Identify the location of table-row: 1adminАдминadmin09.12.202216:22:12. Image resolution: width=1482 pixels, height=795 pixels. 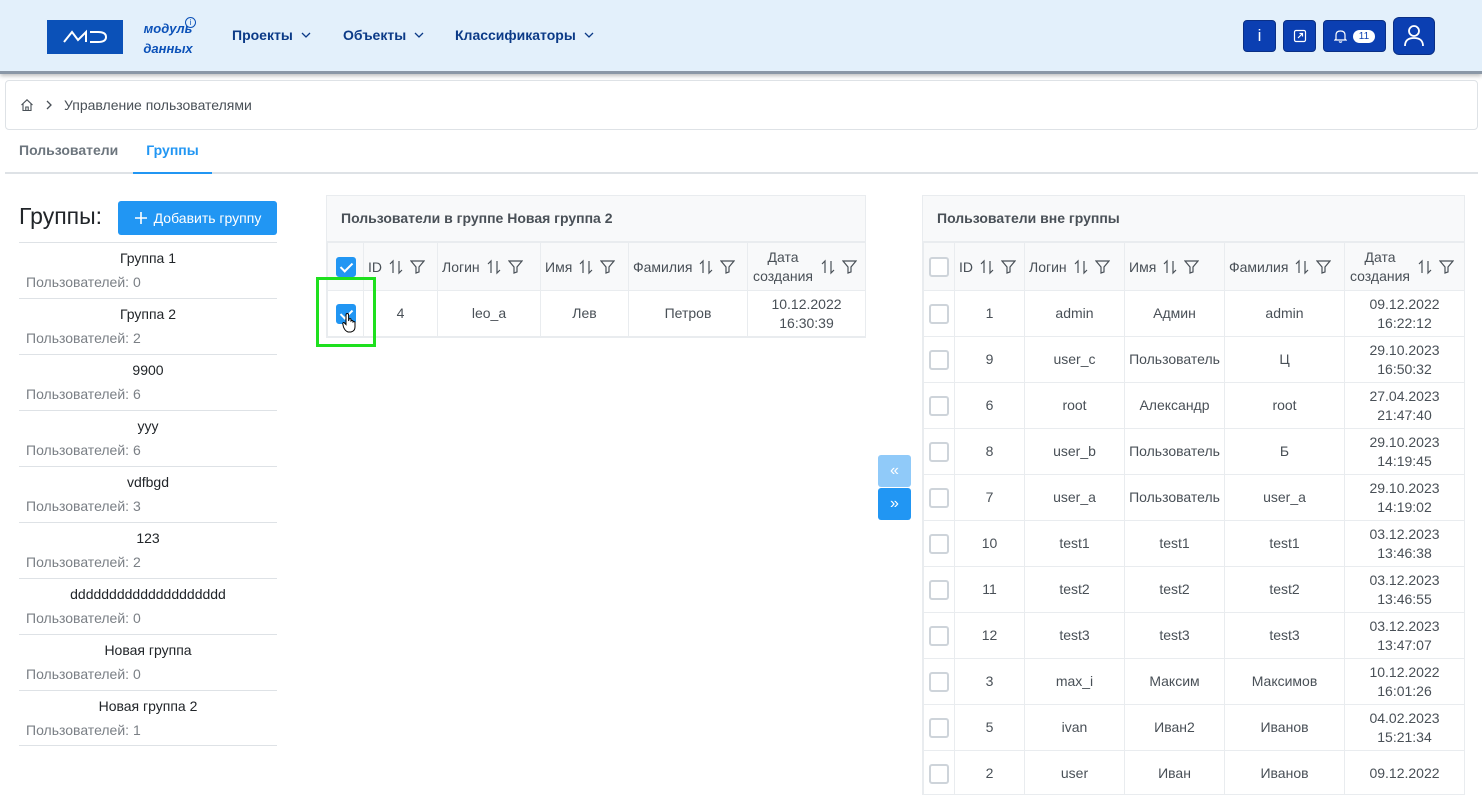
(1194, 314).